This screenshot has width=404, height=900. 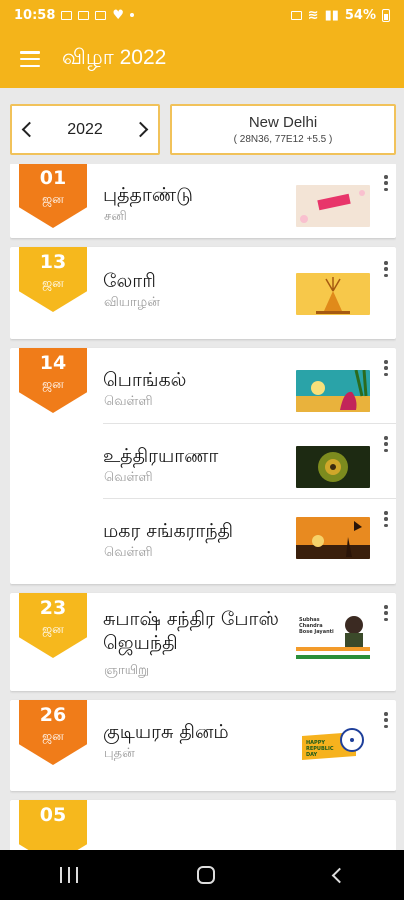 What do you see at coordinates (331, 15) in the screenshot?
I see `signal-icon: ▮▮` at bounding box center [331, 15].